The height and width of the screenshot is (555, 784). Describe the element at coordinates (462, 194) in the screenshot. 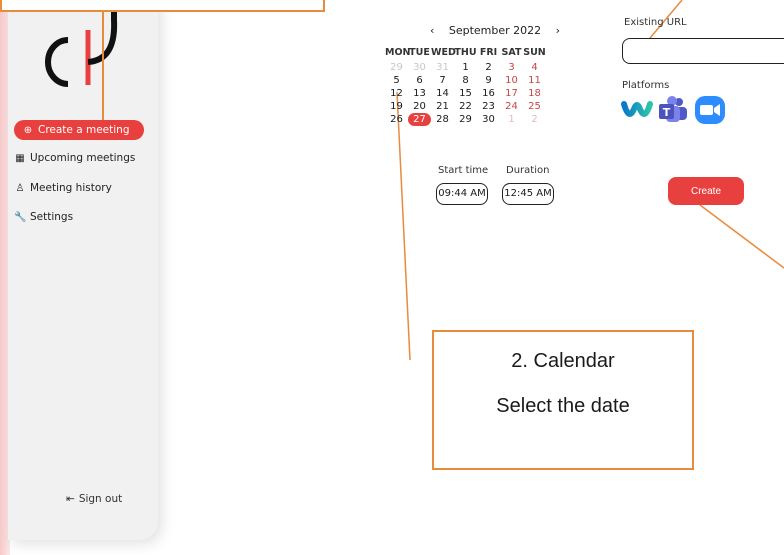

I see `start-time-input: 09:44 AM` at that location.